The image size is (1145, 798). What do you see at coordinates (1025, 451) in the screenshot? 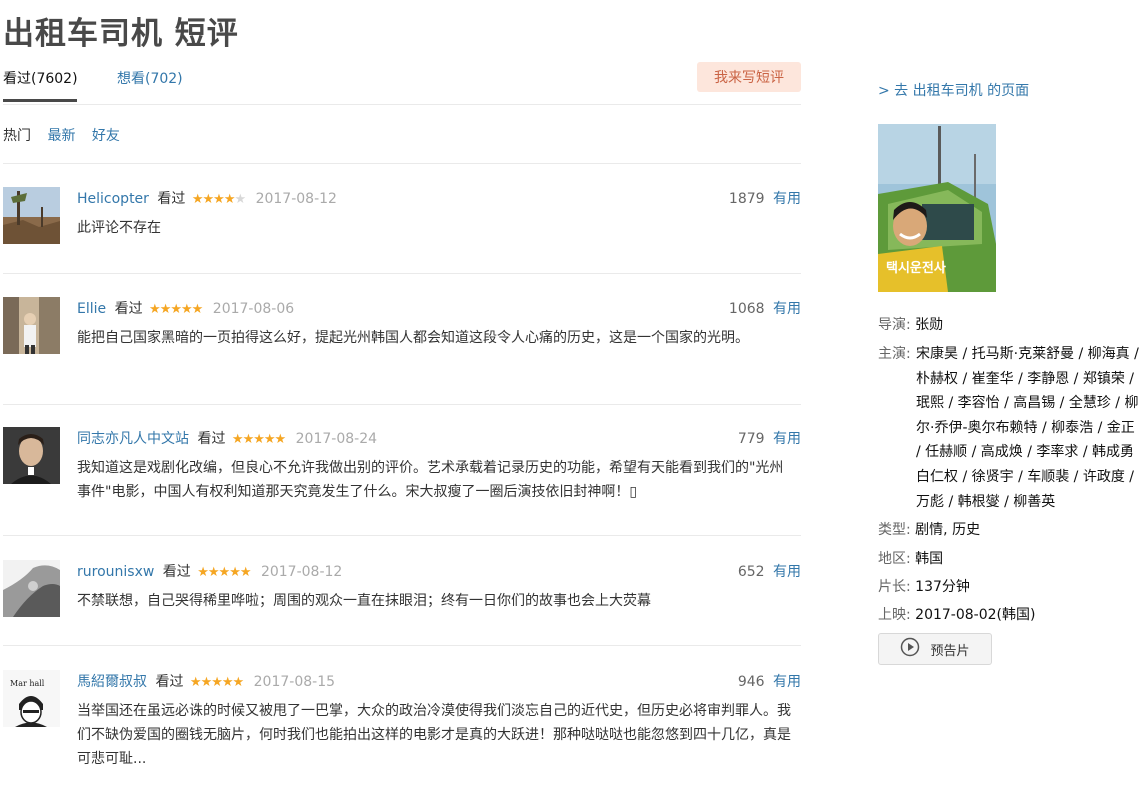
I see `cast-line: / 任赫顺 / 高成焕 / 李率求 / 韩成勇` at bounding box center [1025, 451].